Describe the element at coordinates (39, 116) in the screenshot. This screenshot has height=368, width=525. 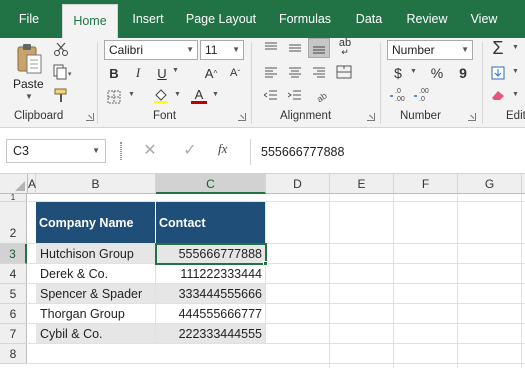
I see `clipboard-group-label: Clipboard` at that location.